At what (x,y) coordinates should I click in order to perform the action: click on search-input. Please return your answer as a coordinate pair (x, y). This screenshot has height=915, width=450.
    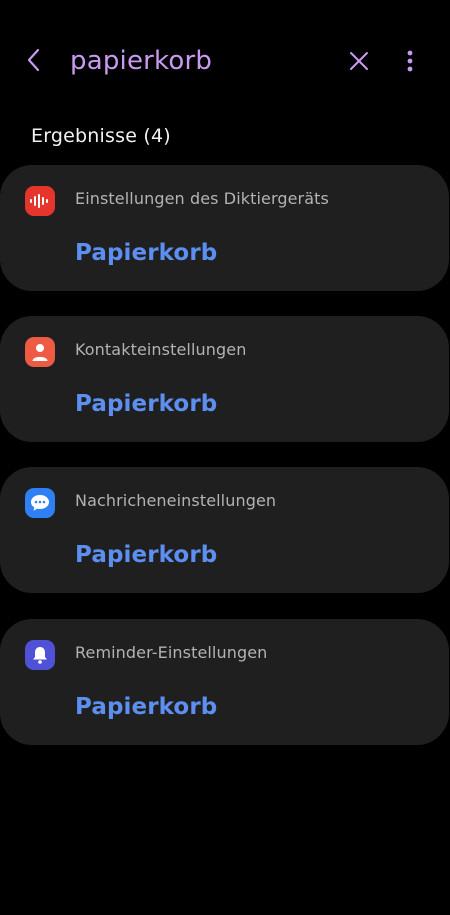
    Looking at the image, I should click on (200, 61).